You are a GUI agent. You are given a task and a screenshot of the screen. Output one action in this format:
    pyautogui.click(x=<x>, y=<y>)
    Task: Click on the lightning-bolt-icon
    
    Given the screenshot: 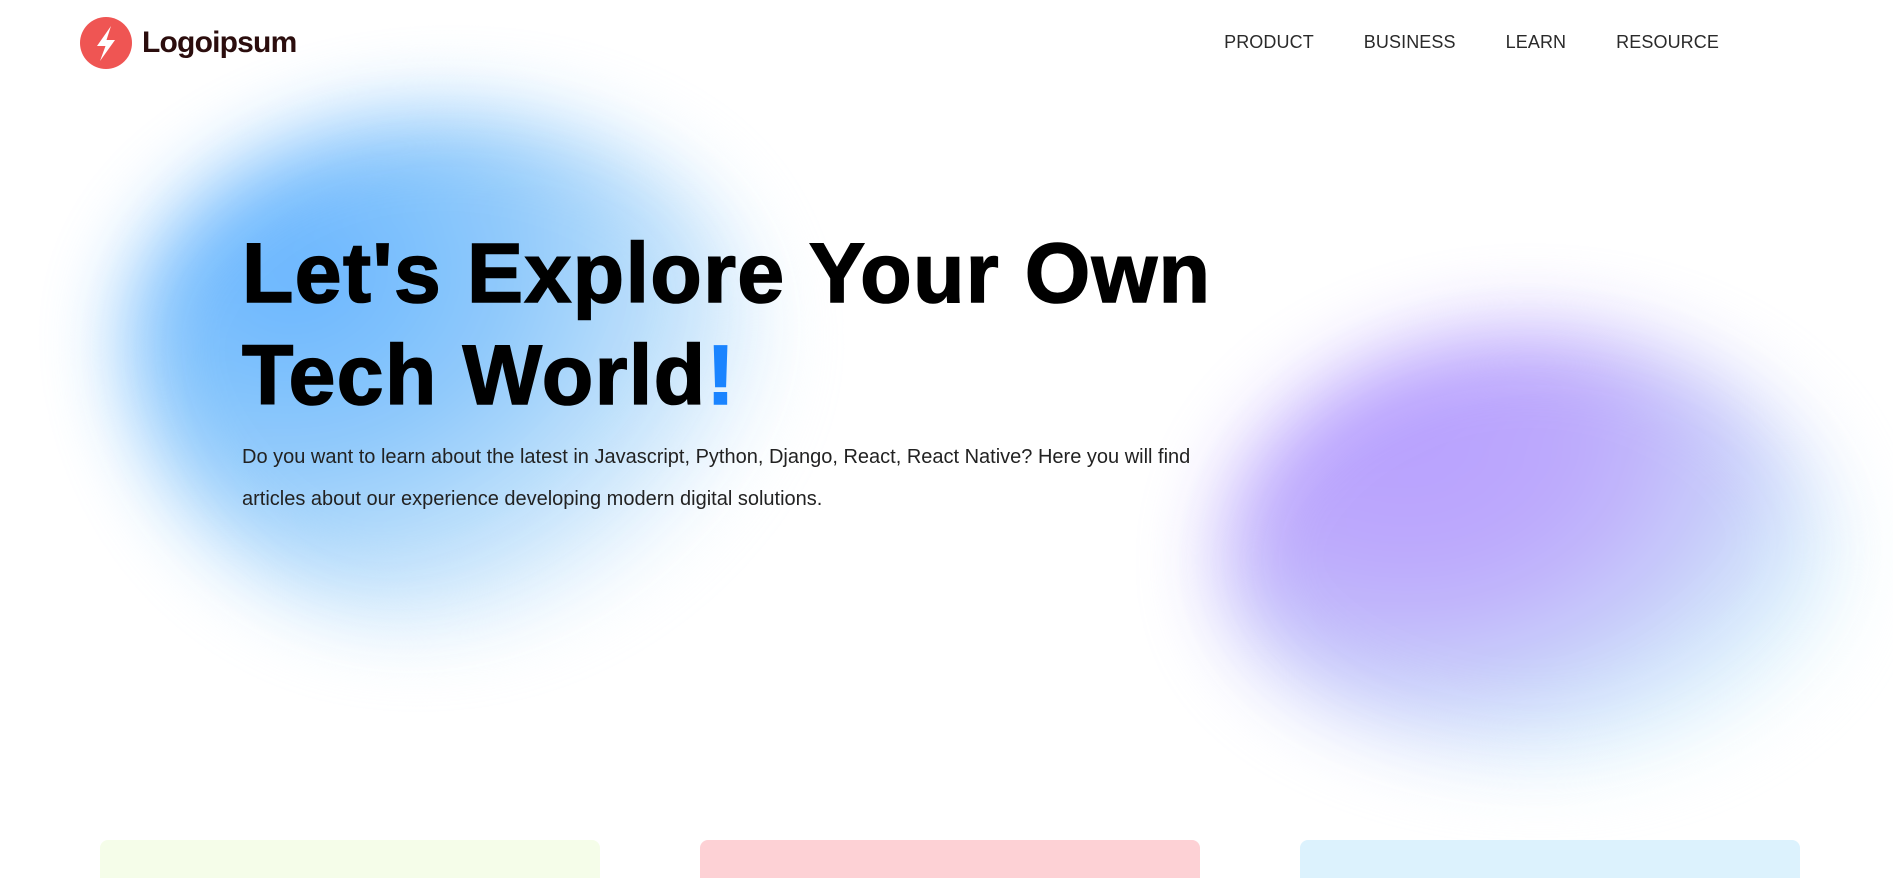 What is the action you would take?
    pyautogui.click(x=106, y=43)
    